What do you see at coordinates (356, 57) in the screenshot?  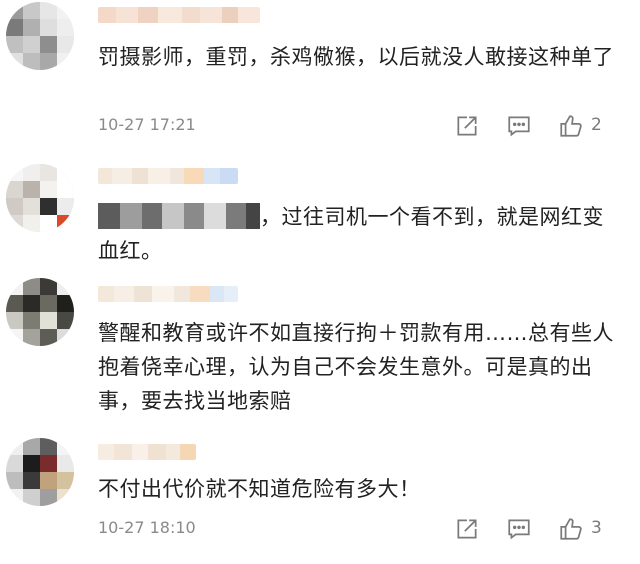 I see `comment-text: 罚摄影师，重罚，杀鸡儆猴，以后就没人敢接这种单了` at bounding box center [356, 57].